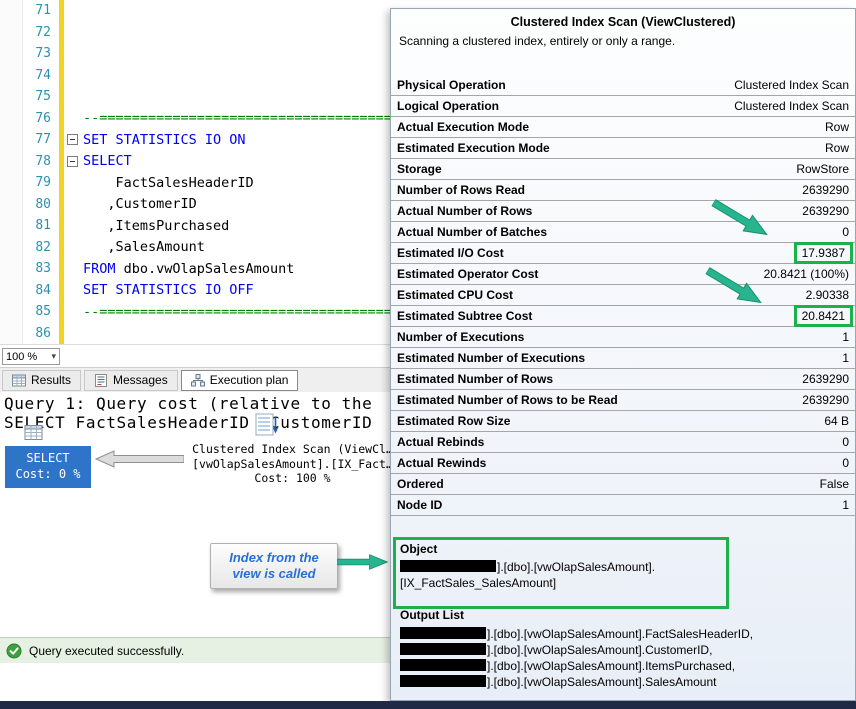  I want to click on line-number: 76, so click(43, 118).